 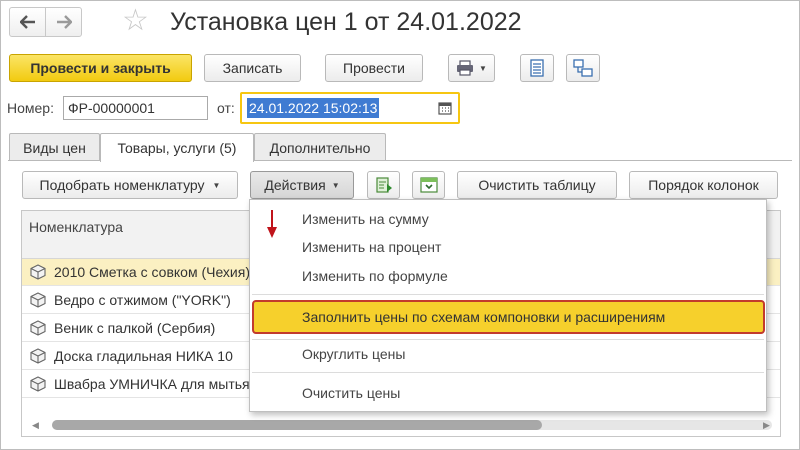 I want to click on calendar-icon, so click(x=445, y=108).